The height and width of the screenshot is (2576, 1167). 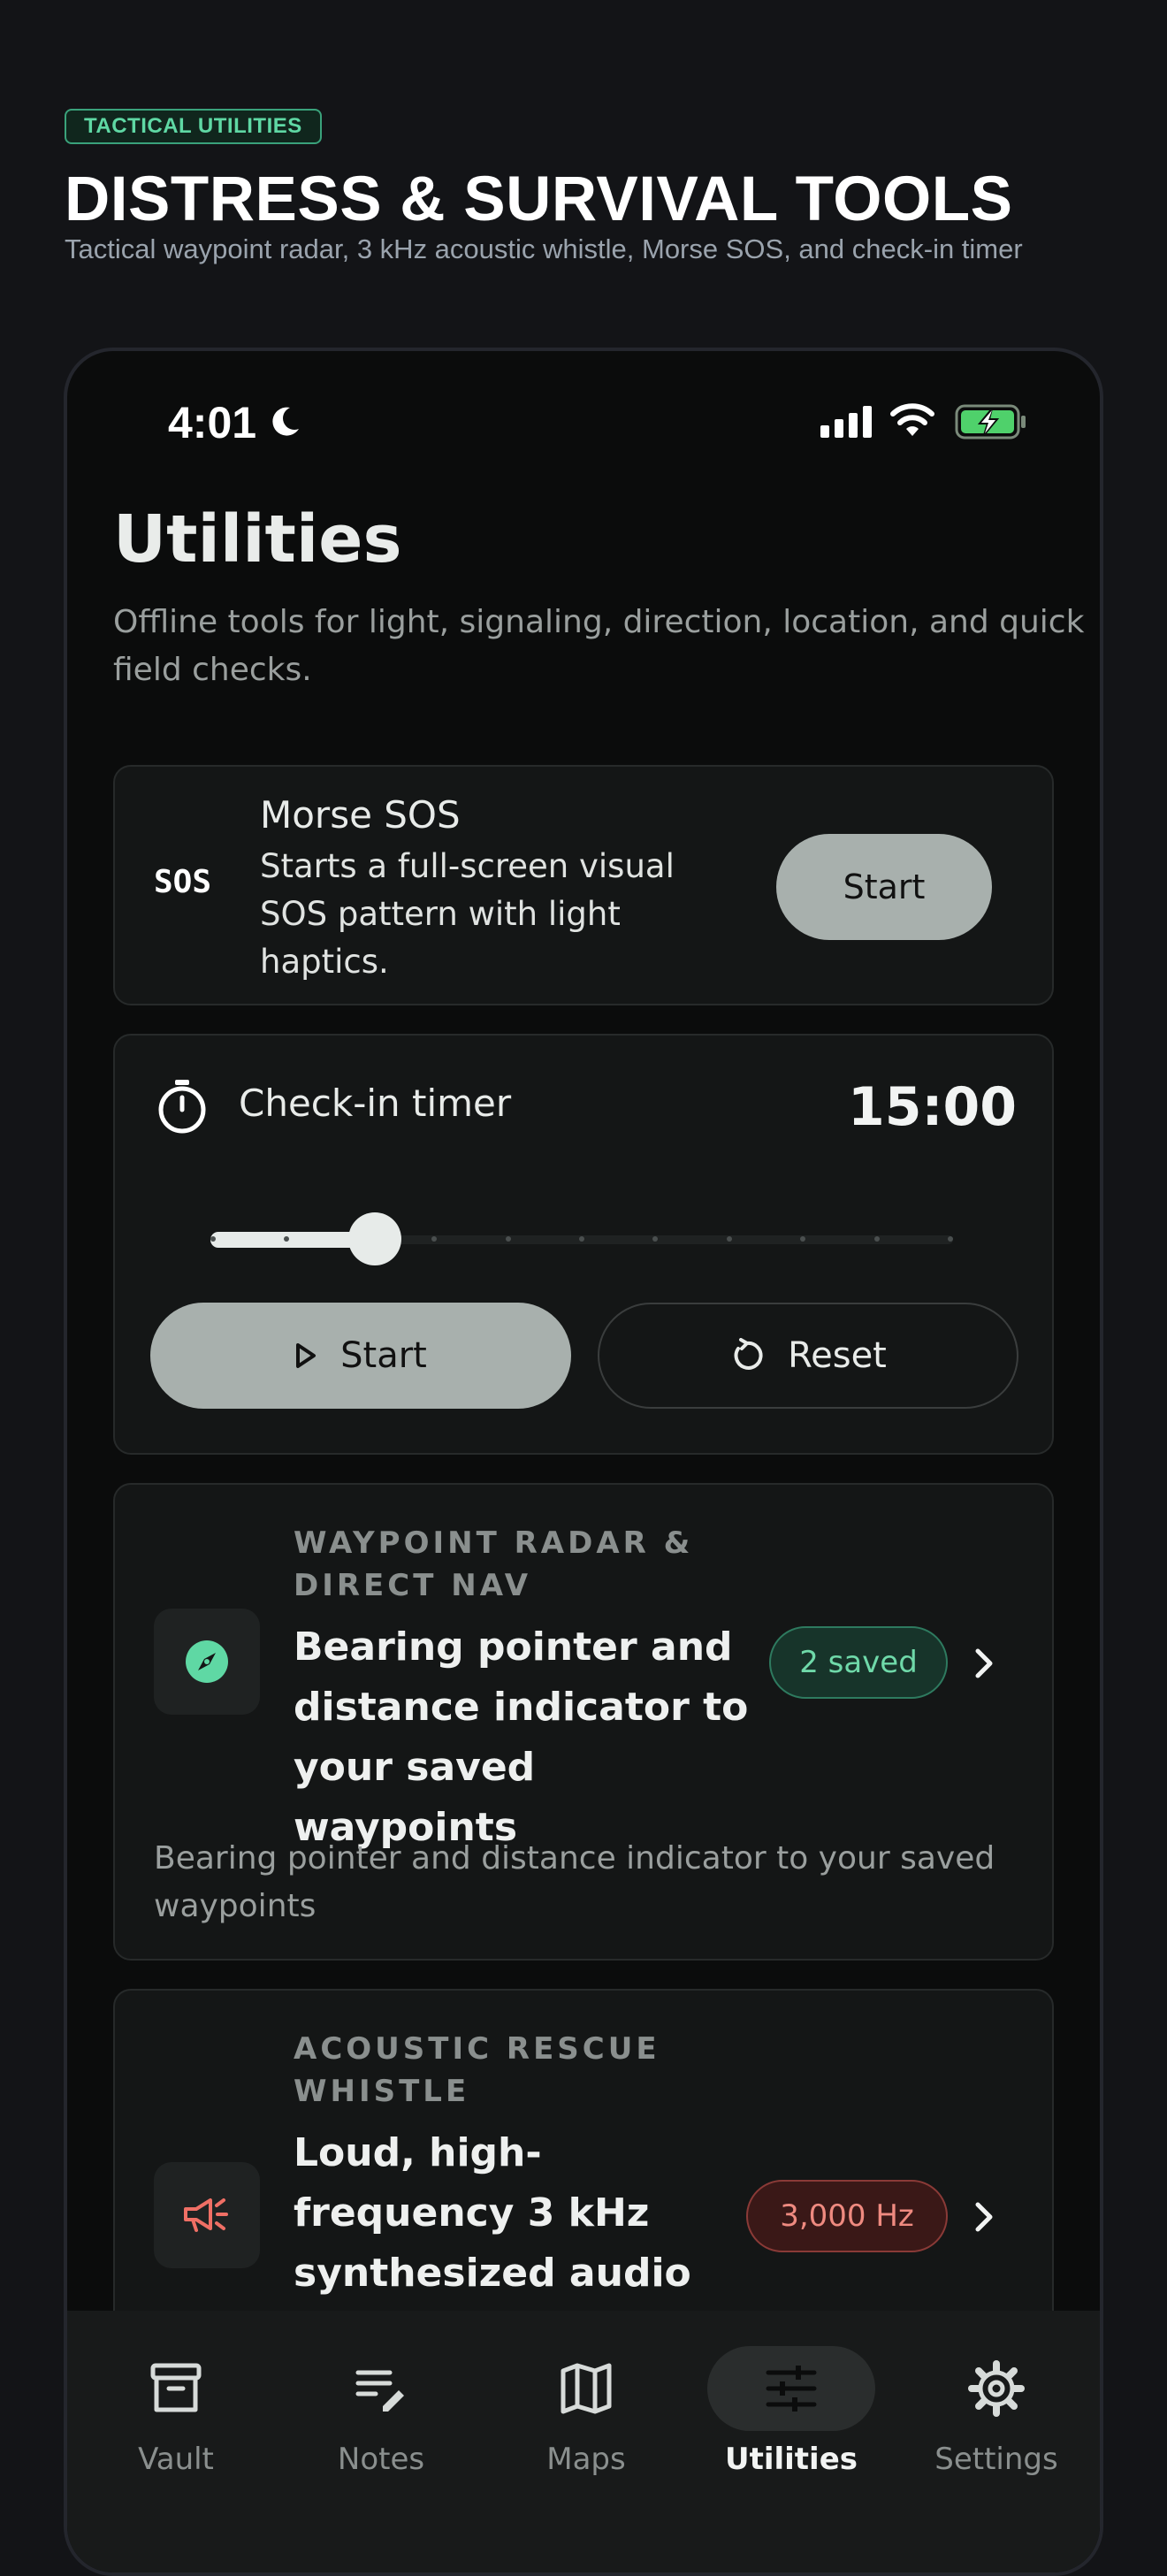 I want to click on megaphone-icon, so click(x=206, y=2215).